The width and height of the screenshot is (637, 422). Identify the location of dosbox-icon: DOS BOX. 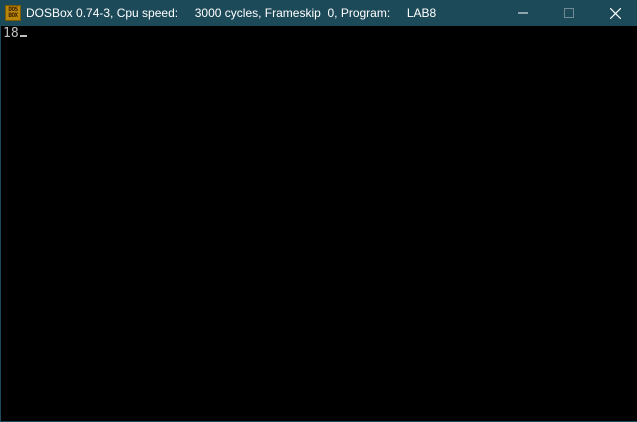
(13, 13).